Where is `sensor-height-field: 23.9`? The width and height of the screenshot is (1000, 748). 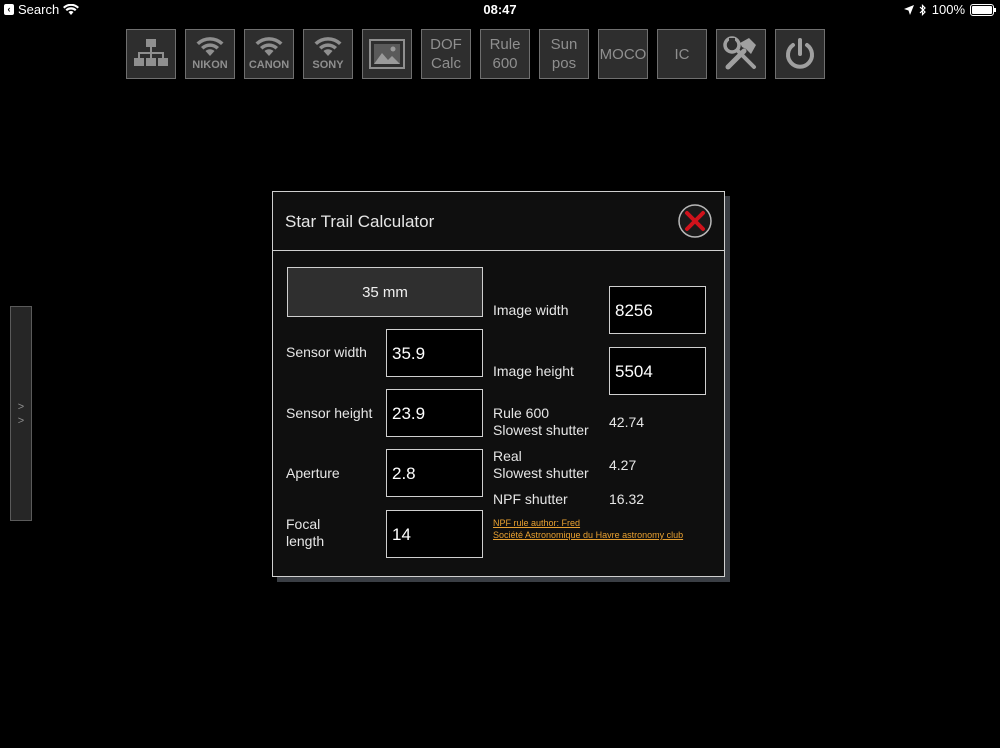
sensor-height-field: 23.9 is located at coordinates (434, 413).